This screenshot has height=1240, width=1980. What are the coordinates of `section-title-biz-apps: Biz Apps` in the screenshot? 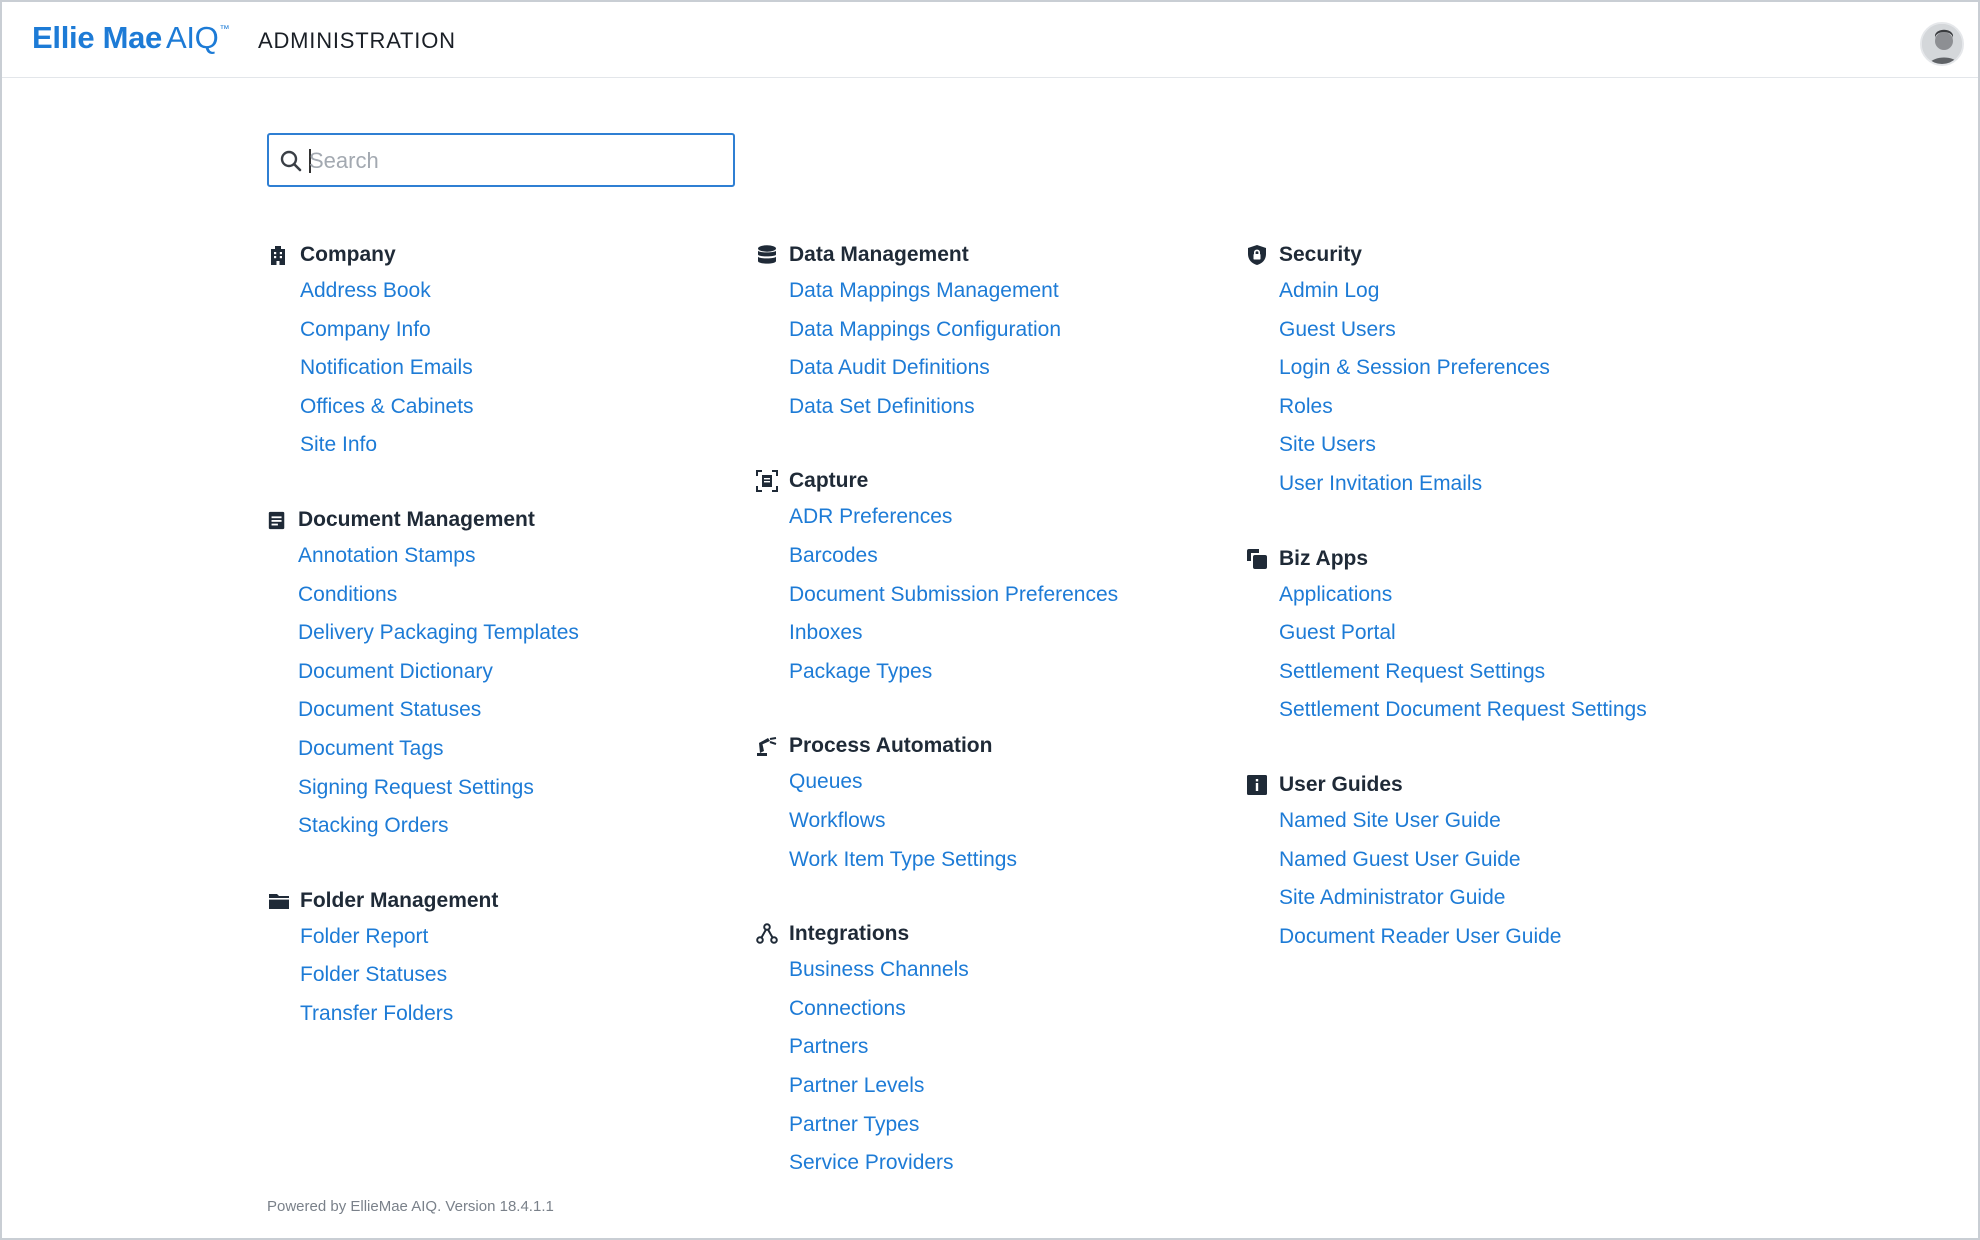 It's located at (1324, 558).